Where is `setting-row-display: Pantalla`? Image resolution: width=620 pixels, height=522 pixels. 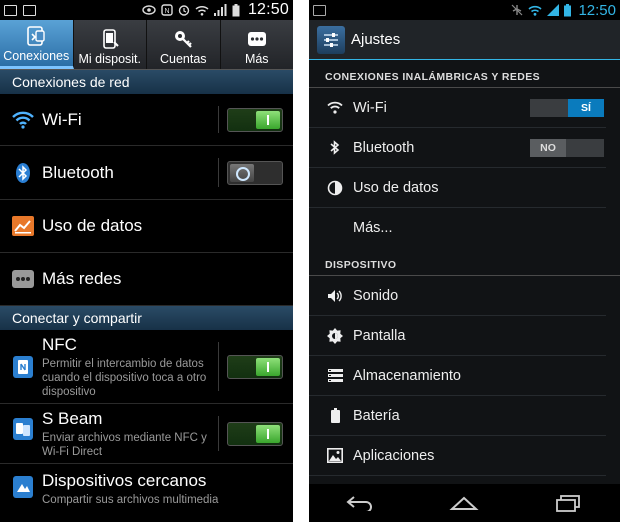
setting-row-display: Pantalla is located at coordinates (457, 336).